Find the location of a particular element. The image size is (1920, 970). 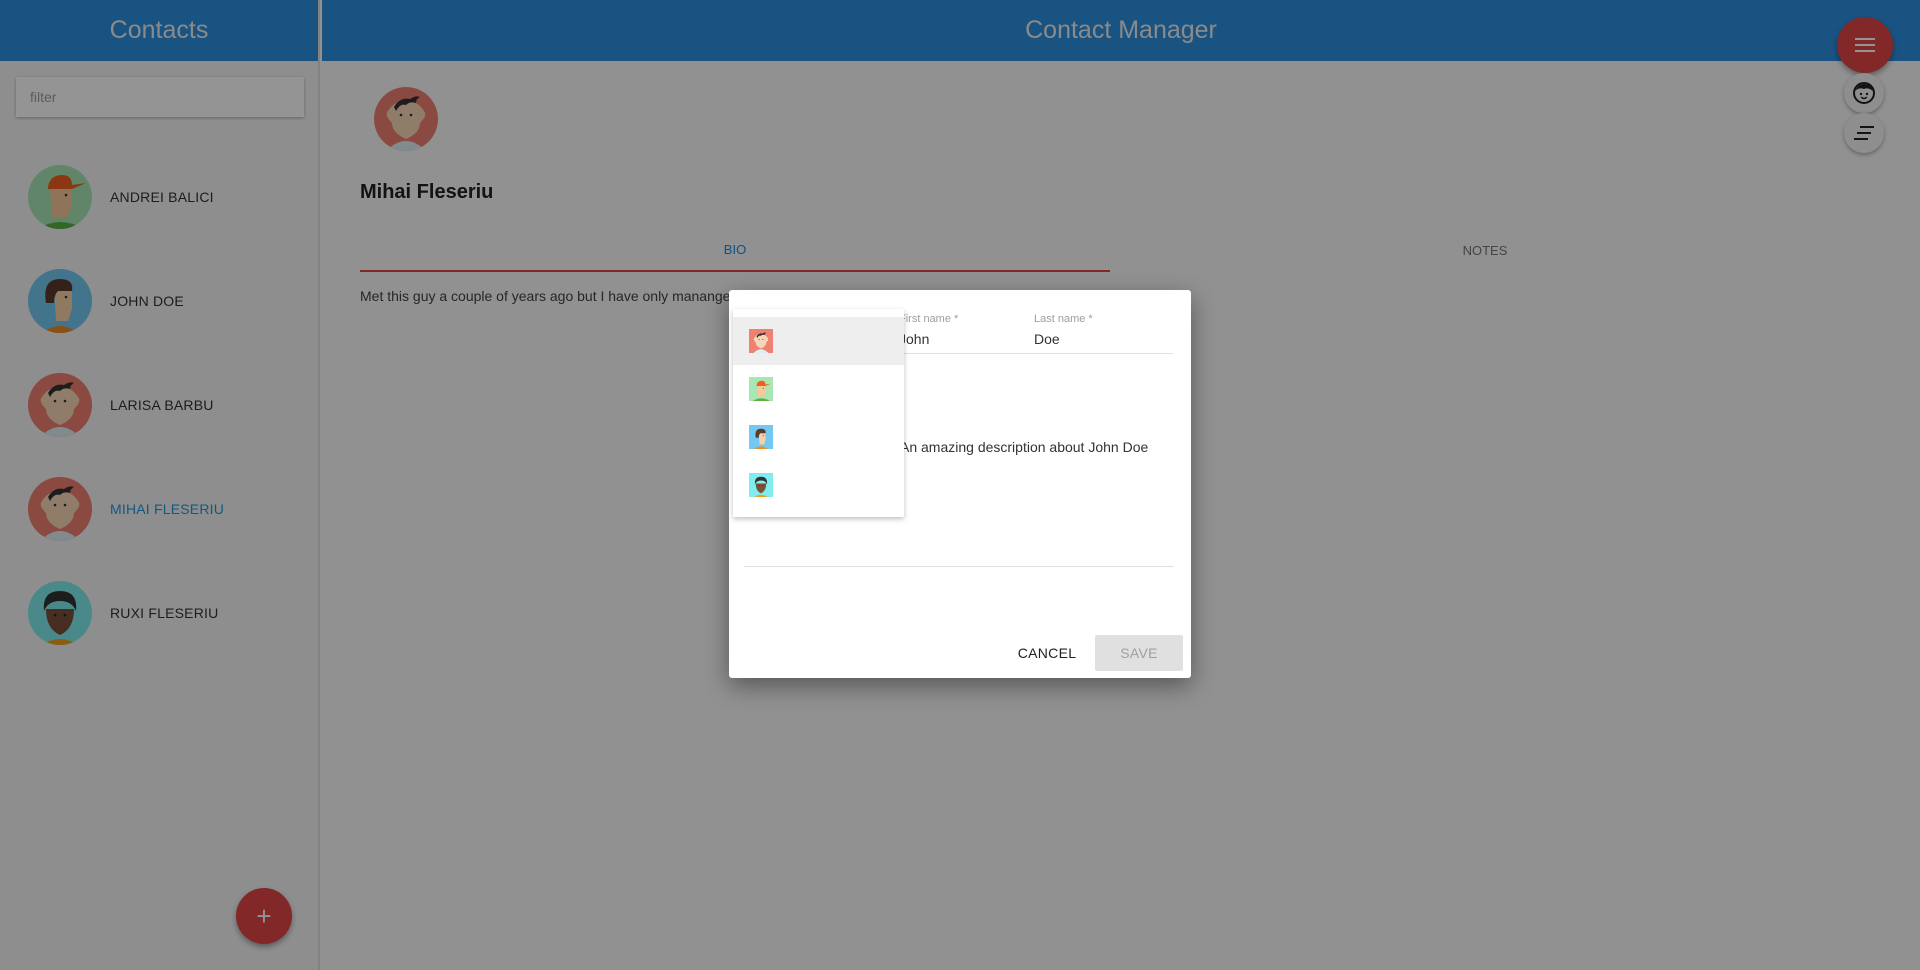

description-input: An amazing description about John Doe is located at coordinates (1024, 447).